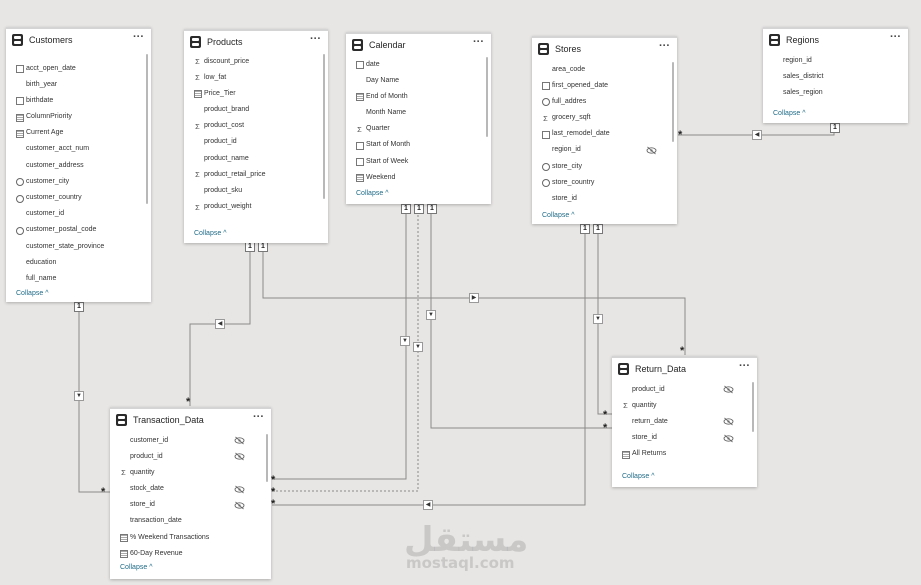  I want to click on field-row: product_brand, so click(256, 111).